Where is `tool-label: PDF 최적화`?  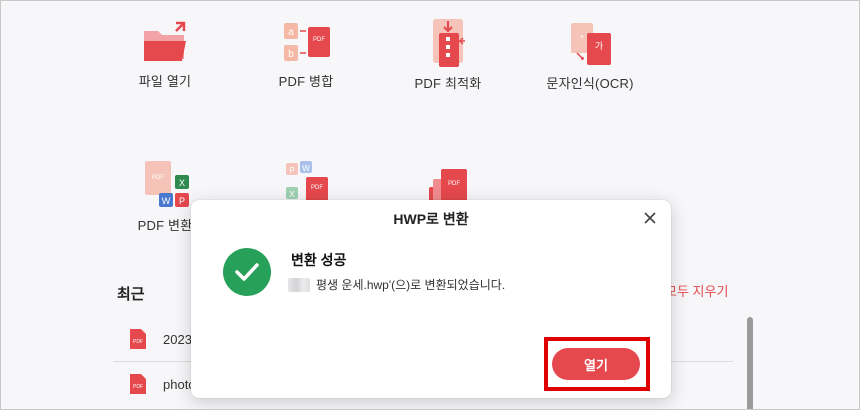
tool-label: PDF 최적화 is located at coordinates (448, 83).